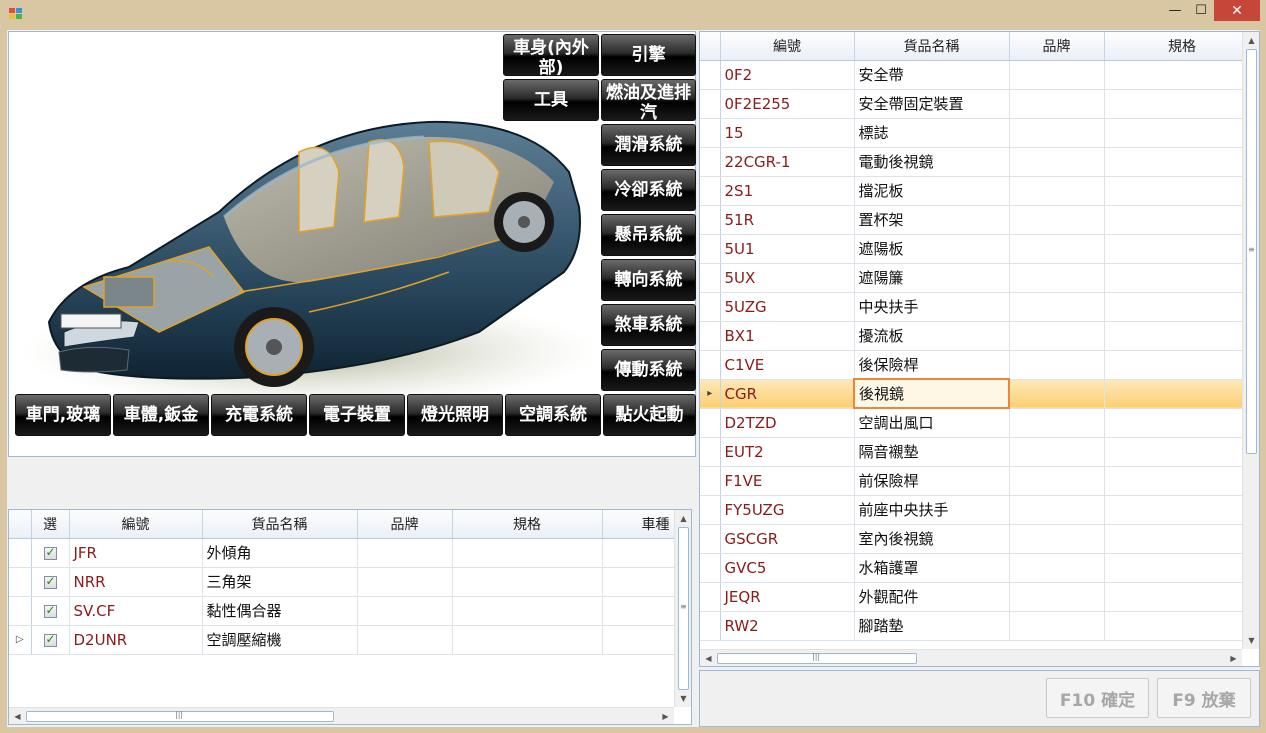  Describe the element at coordinates (136, 553) in the screenshot. I see `code-cell: JFR` at that location.